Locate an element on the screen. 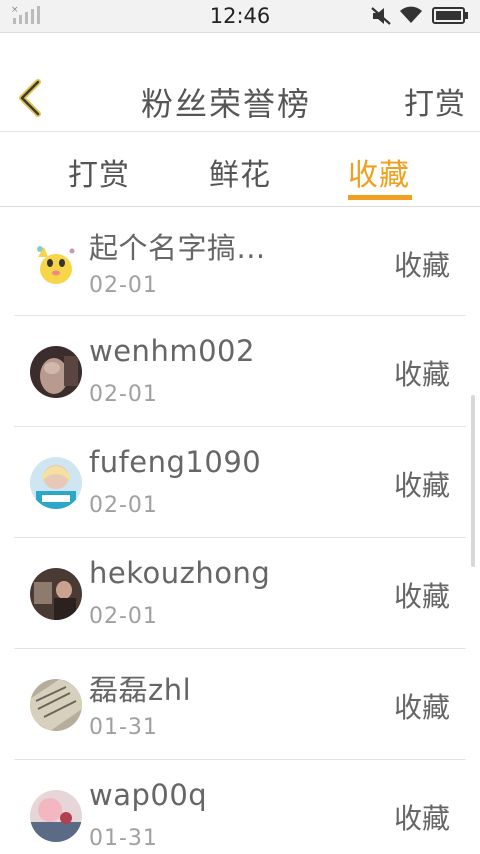 Image resolution: width=480 pixels, height=854 pixels. cartoon-avatar-image is located at coordinates (56, 263).